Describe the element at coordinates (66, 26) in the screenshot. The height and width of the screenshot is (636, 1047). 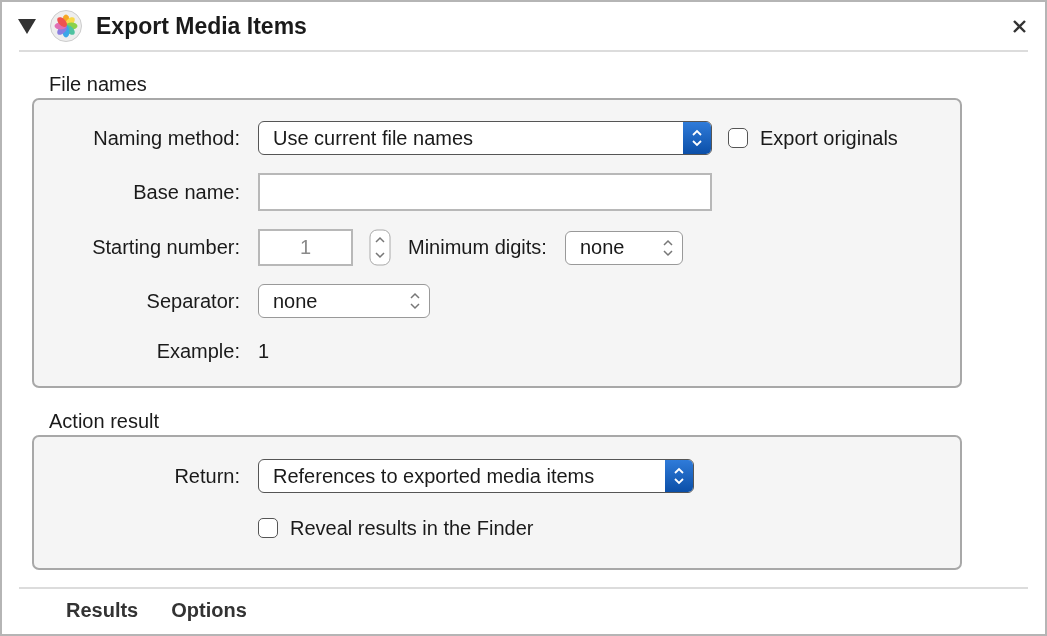
I see `flower-icon` at that location.